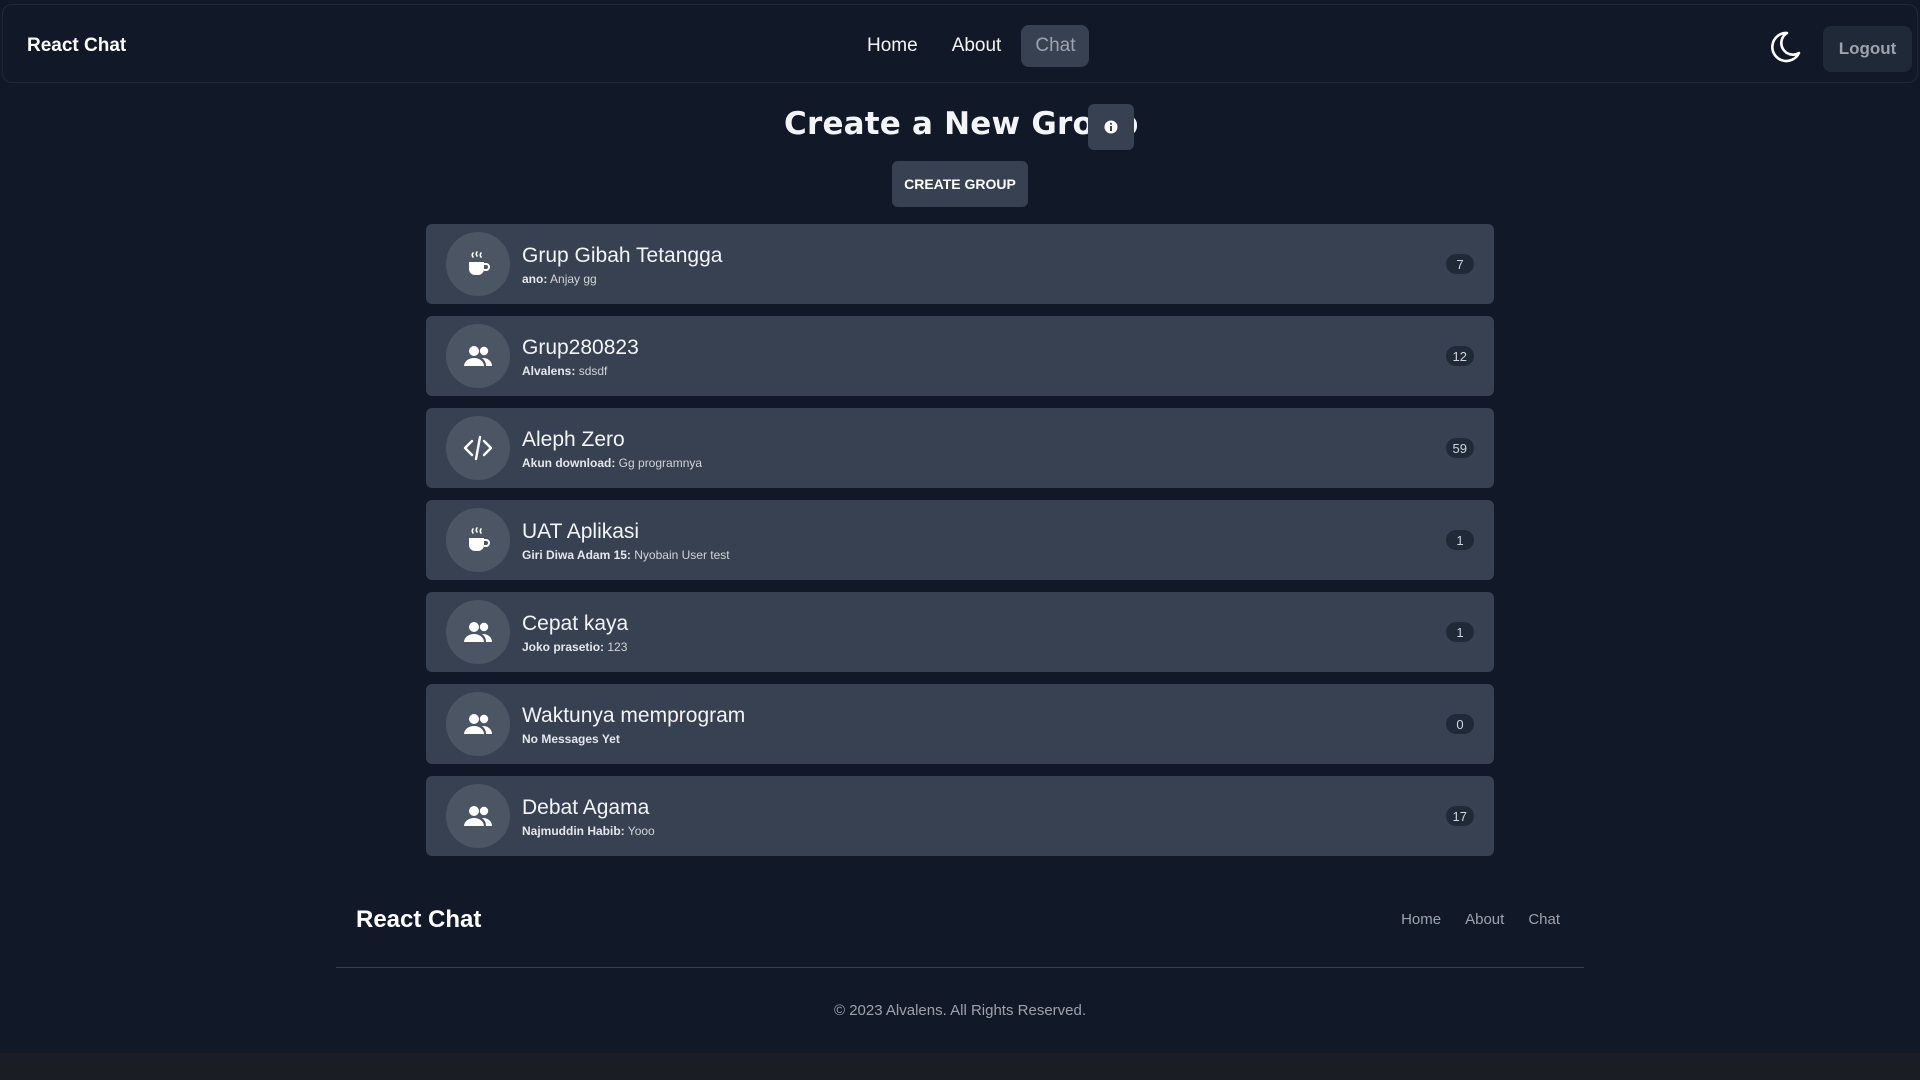 This screenshot has width=1920, height=1080. What do you see at coordinates (580, 347) in the screenshot?
I see `group-name: Grup280823` at bounding box center [580, 347].